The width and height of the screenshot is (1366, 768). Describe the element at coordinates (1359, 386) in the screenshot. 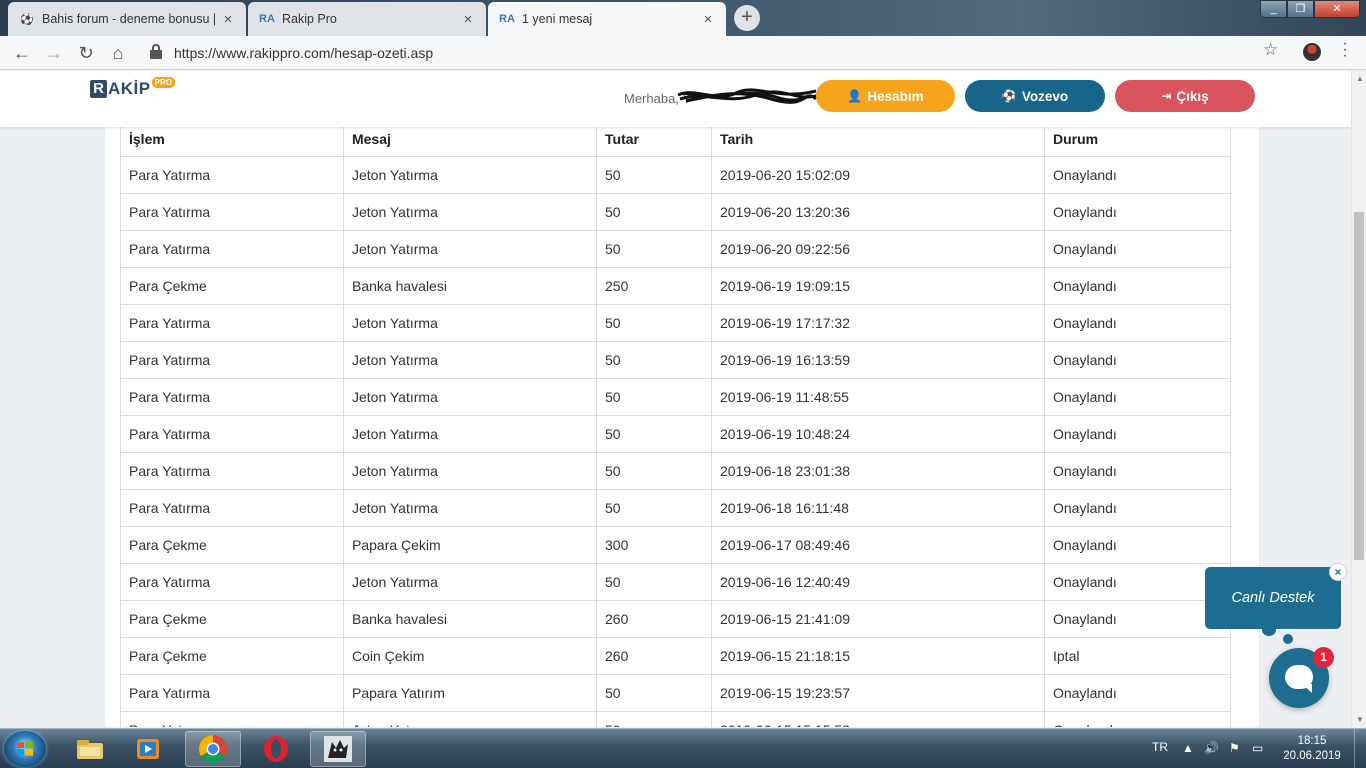

I see `scrollbar-thumb` at that location.